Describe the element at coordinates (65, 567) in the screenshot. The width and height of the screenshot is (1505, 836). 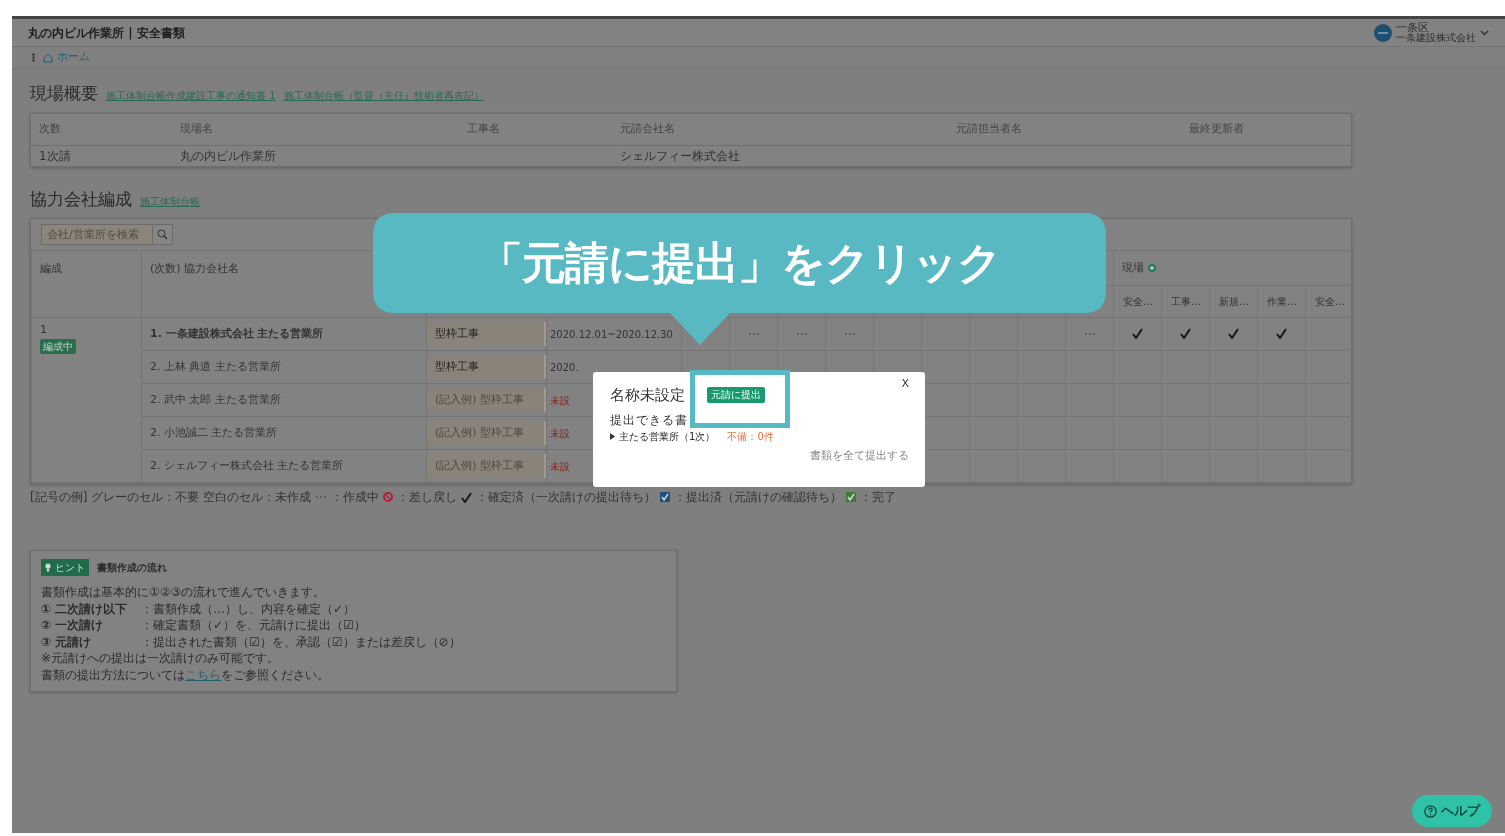
I see `hint-badge: ヒント` at that location.